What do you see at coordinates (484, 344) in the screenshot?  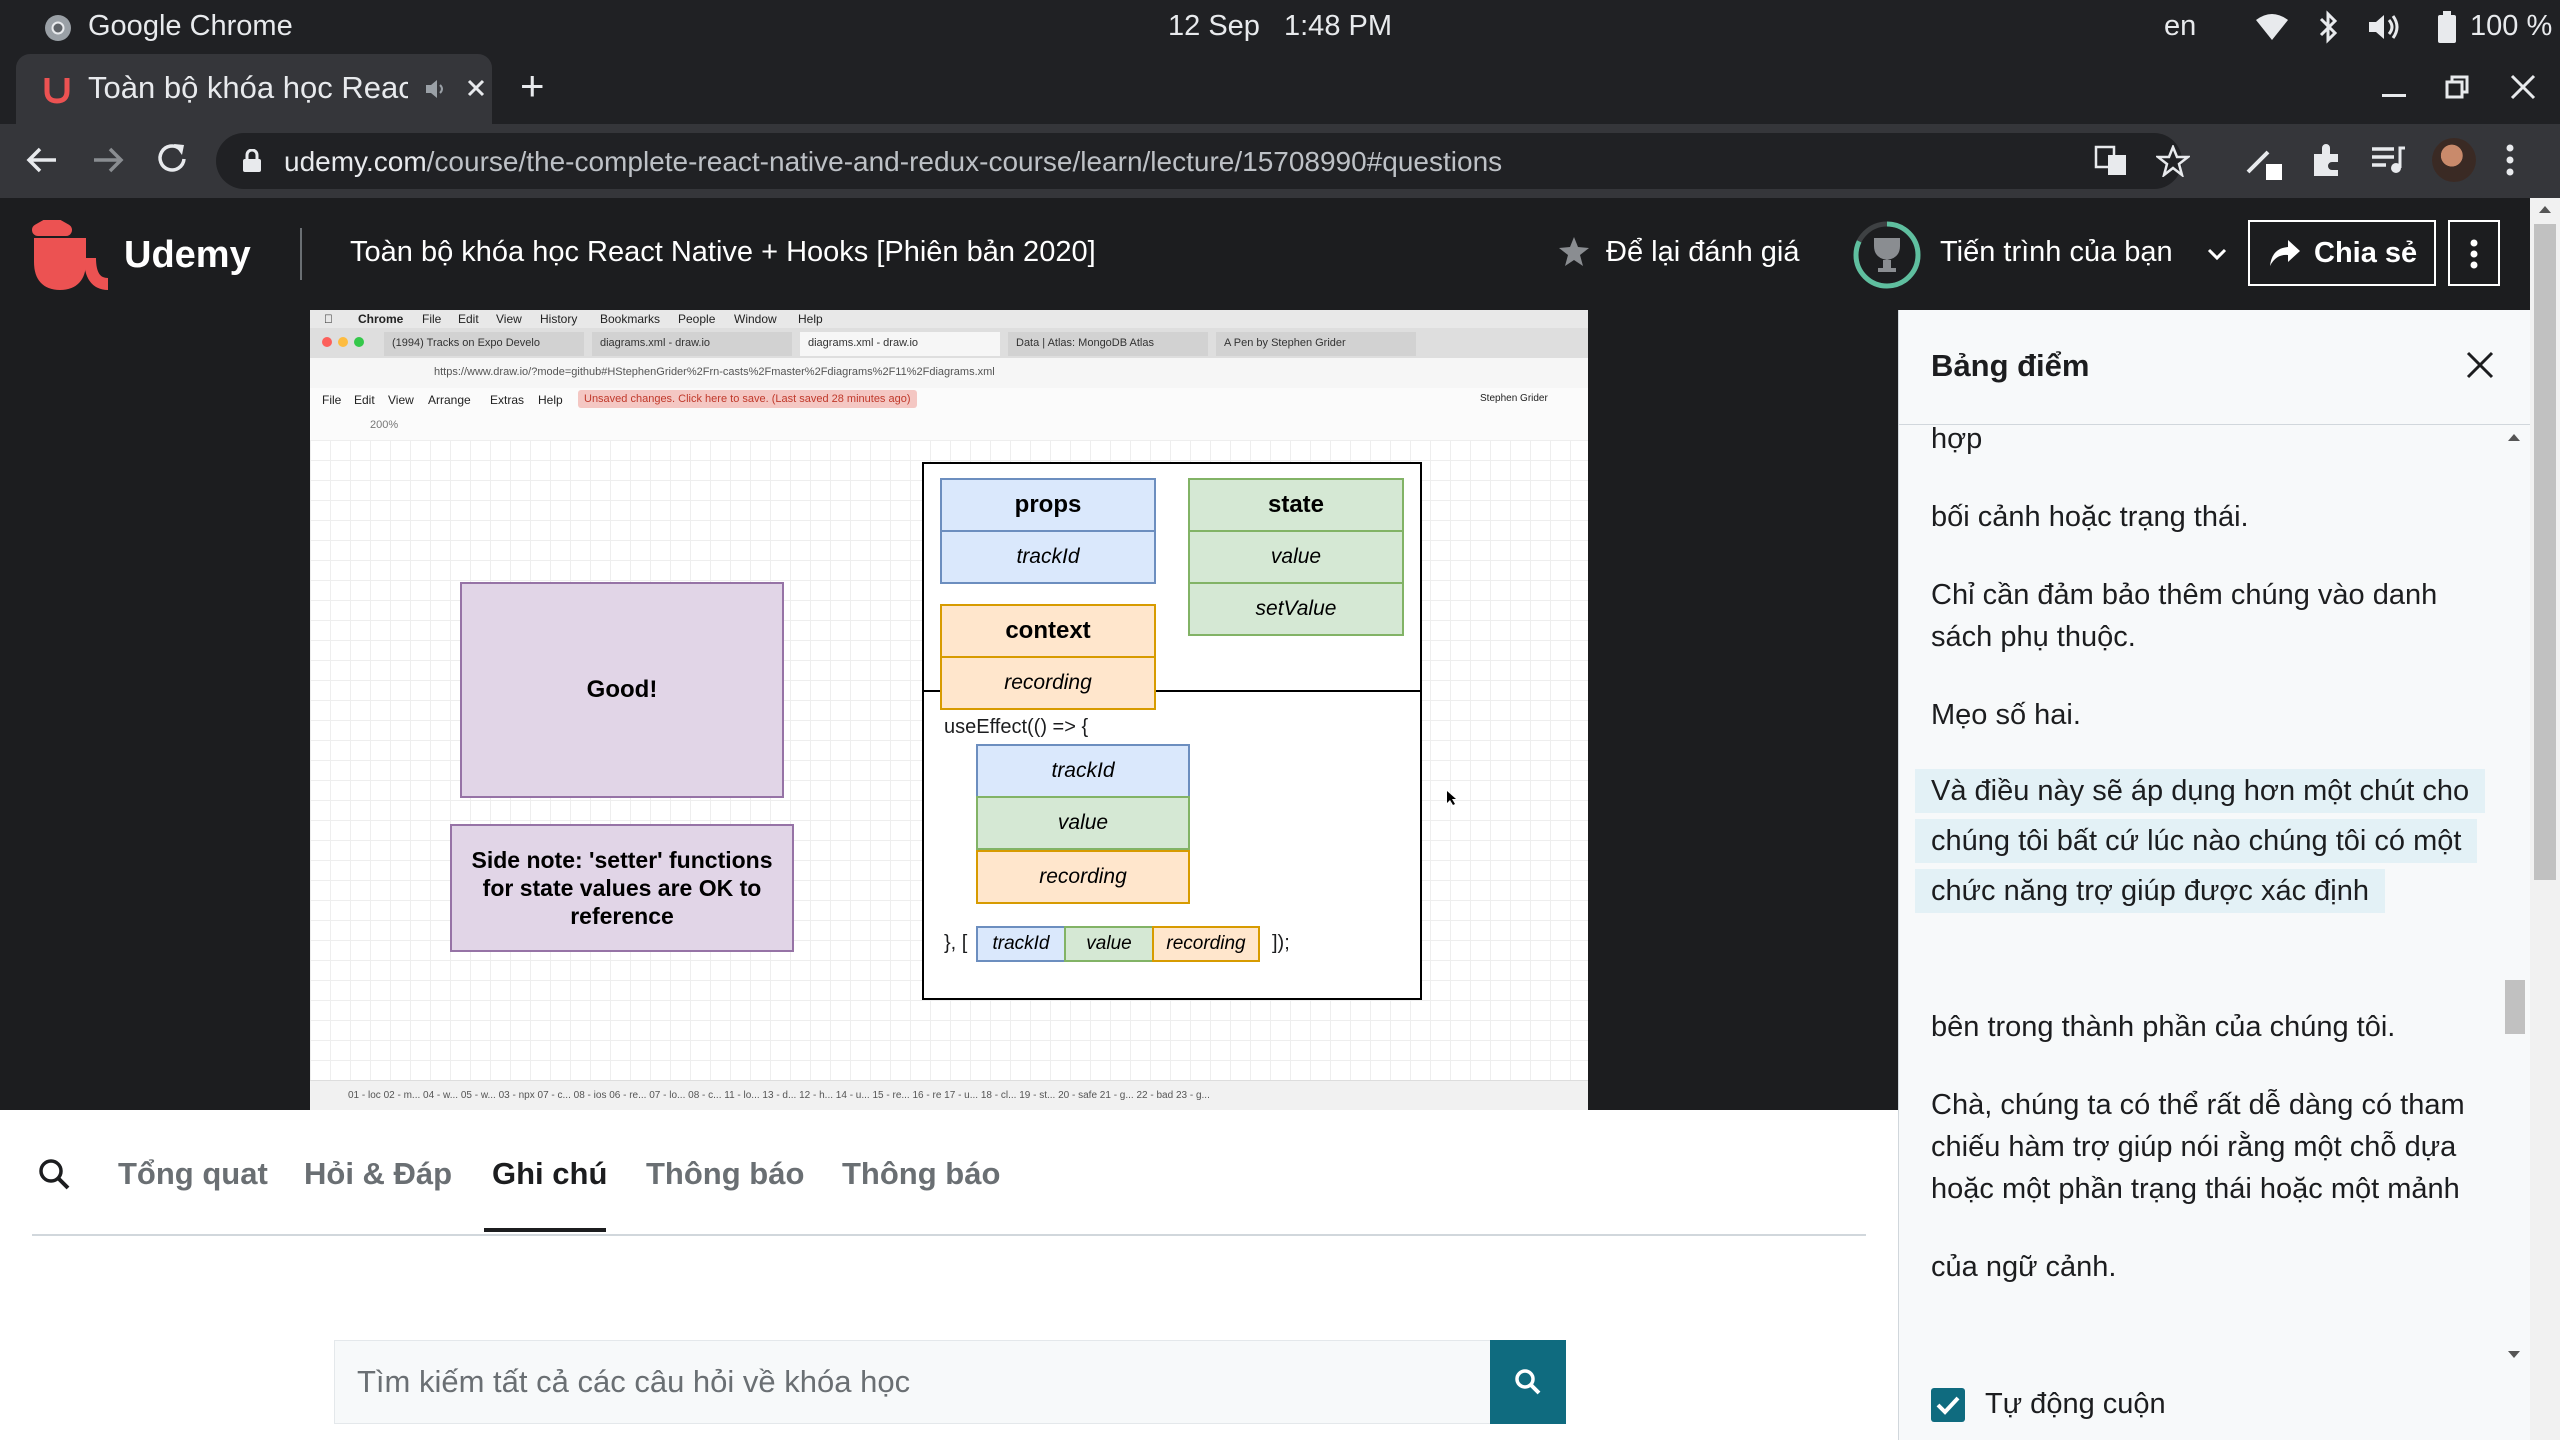 I see `video-tab: (1994) Tracks on Expo Develo` at bounding box center [484, 344].